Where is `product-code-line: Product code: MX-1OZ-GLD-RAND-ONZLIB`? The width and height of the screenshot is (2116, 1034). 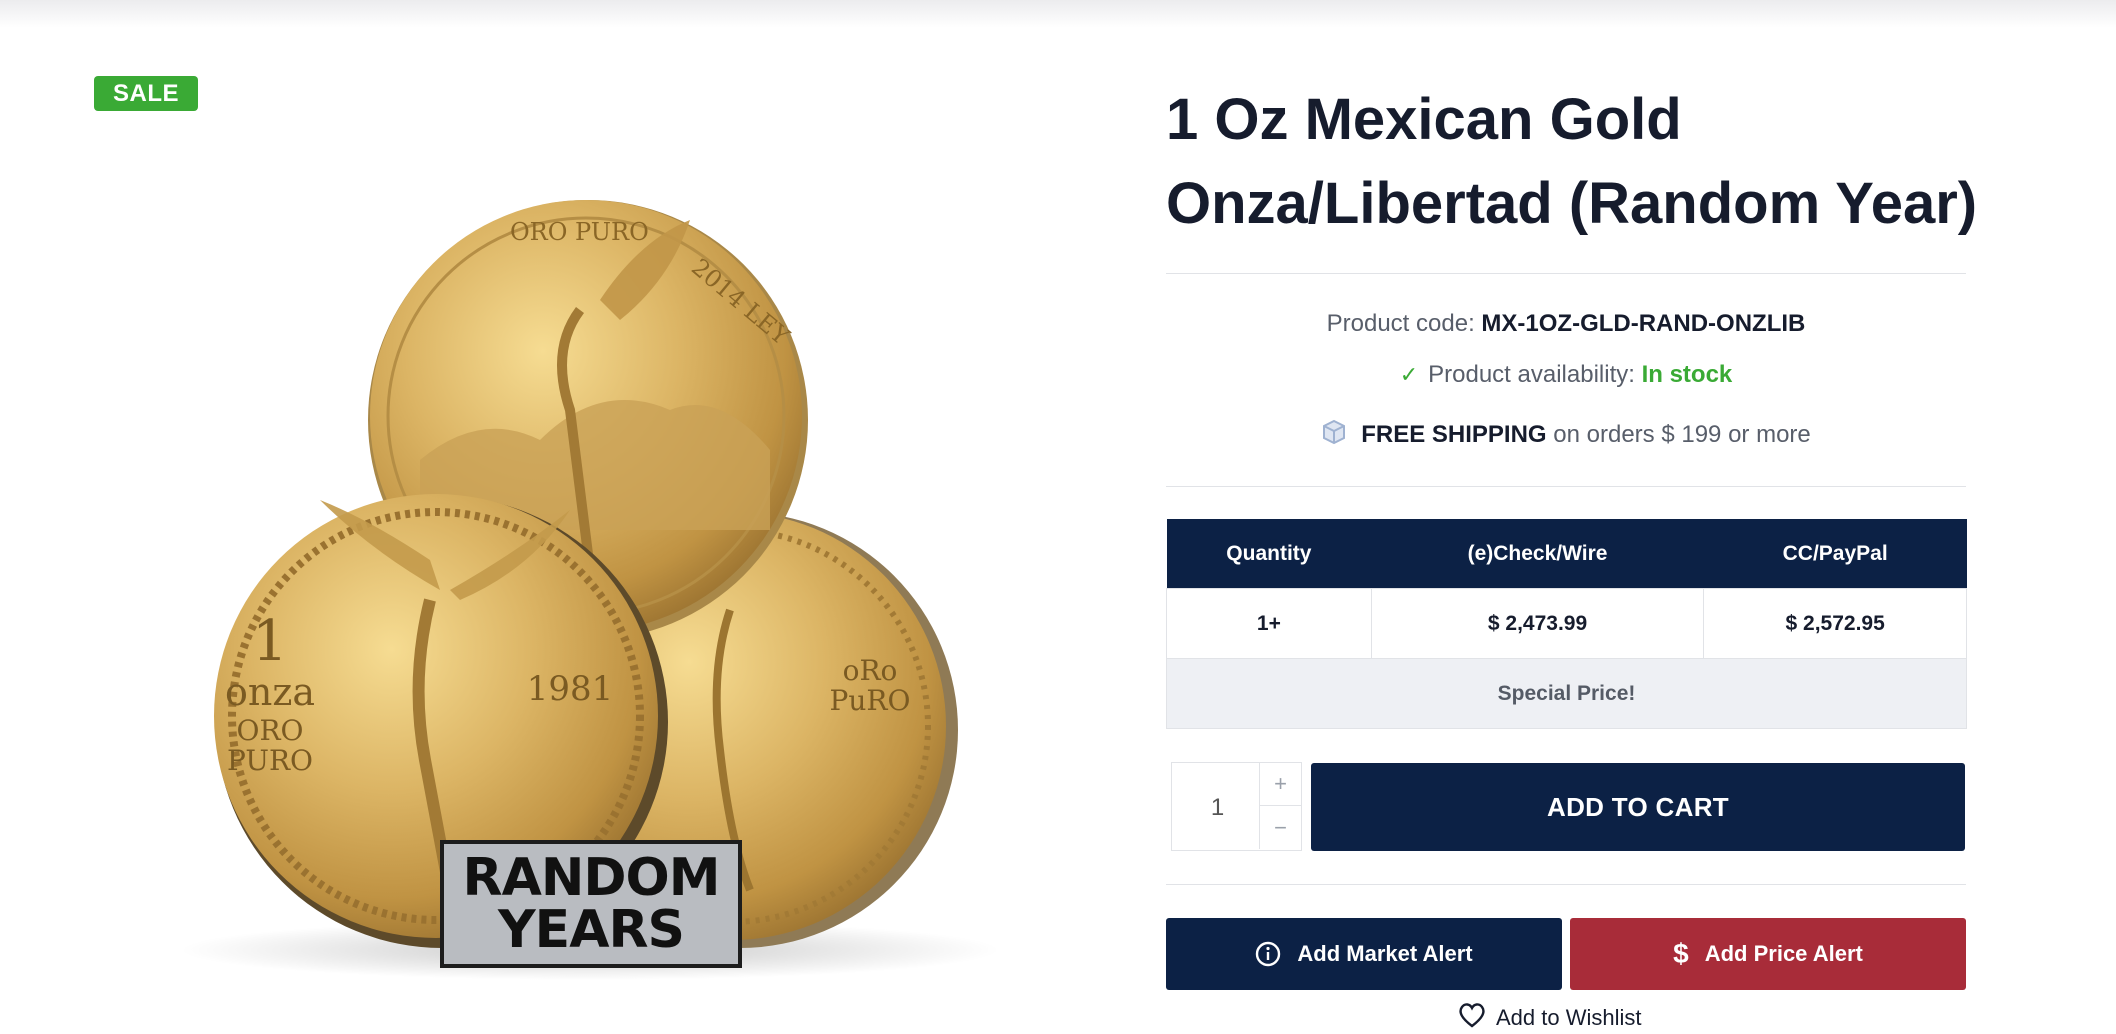
product-code-line: Product code: MX-1OZ-GLD-RAND-ONZLIB is located at coordinates (1566, 324).